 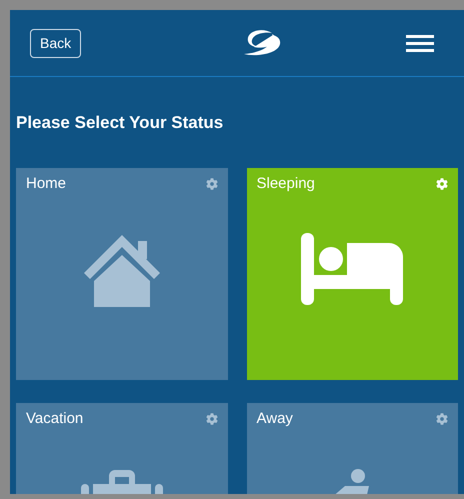 I want to click on house-icon, so click(x=122, y=271).